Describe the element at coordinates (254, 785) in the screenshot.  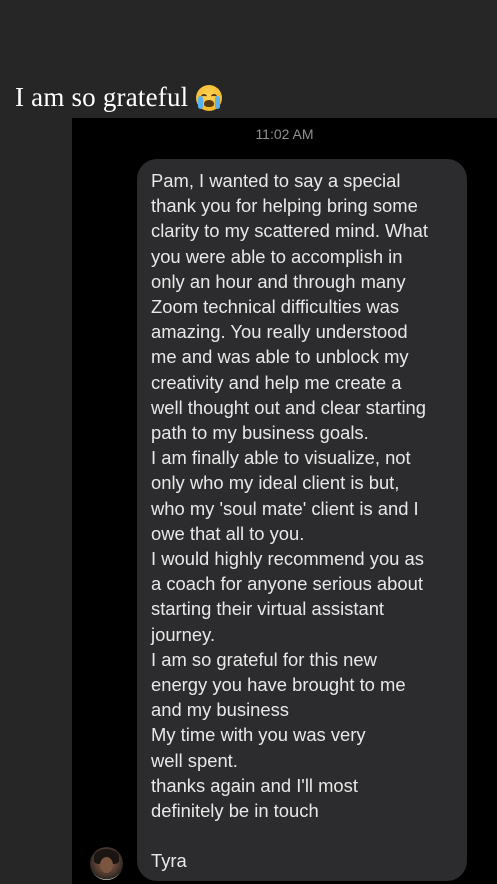
I see `message-line: thanks again and I'll most` at that location.